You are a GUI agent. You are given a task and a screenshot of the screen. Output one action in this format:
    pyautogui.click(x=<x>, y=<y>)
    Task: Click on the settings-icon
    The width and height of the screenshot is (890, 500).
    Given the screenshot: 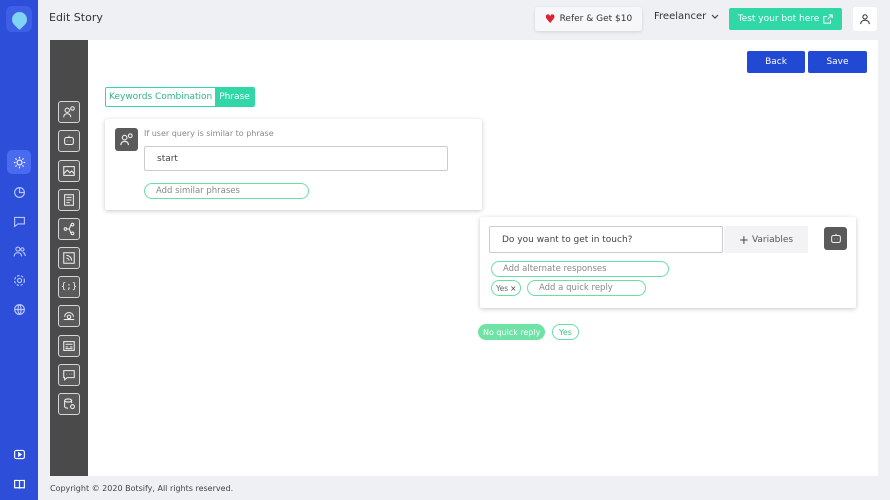 What is the action you would take?
    pyautogui.click(x=19, y=280)
    